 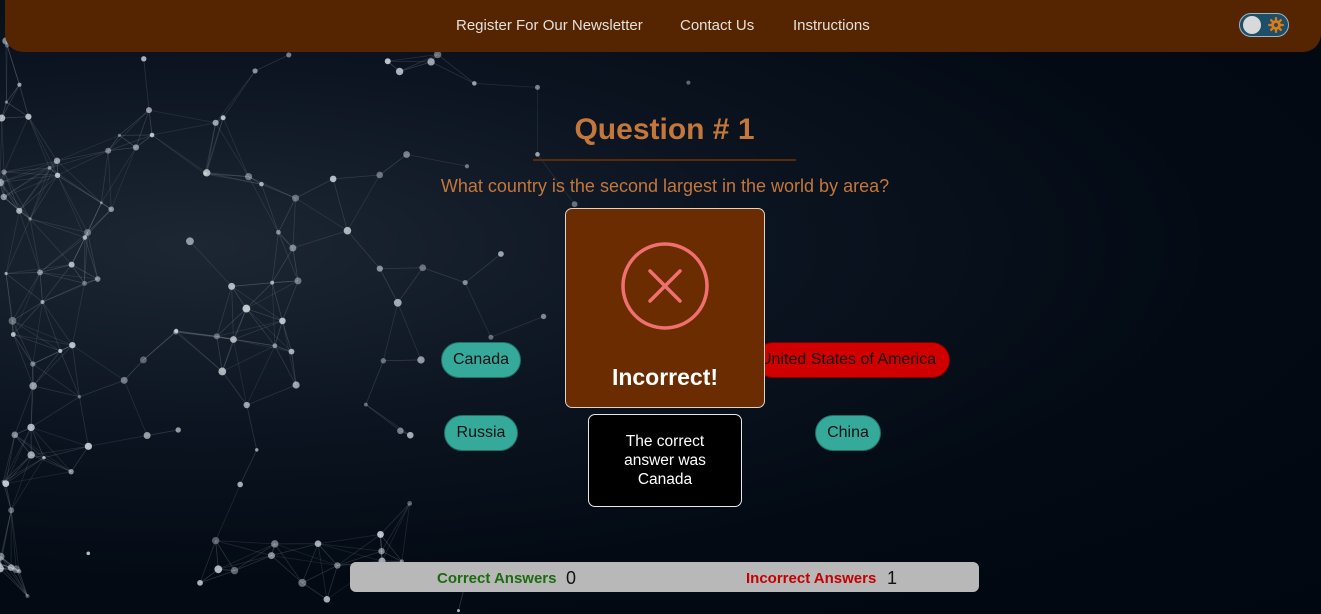 What do you see at coordinates (717, 25) in the screenshot?
I see `nav-link-contact: Contact Us` at bounding box center [717, 25].